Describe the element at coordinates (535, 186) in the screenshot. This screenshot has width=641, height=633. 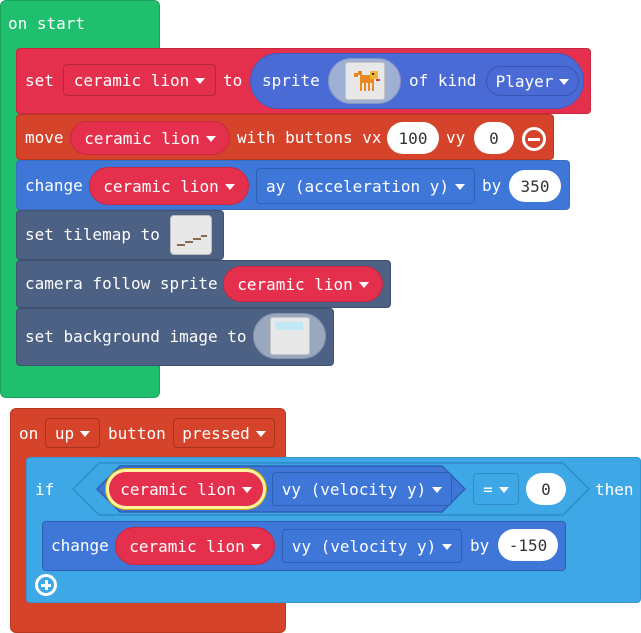
I see `ay-value-input: 350` at that location.